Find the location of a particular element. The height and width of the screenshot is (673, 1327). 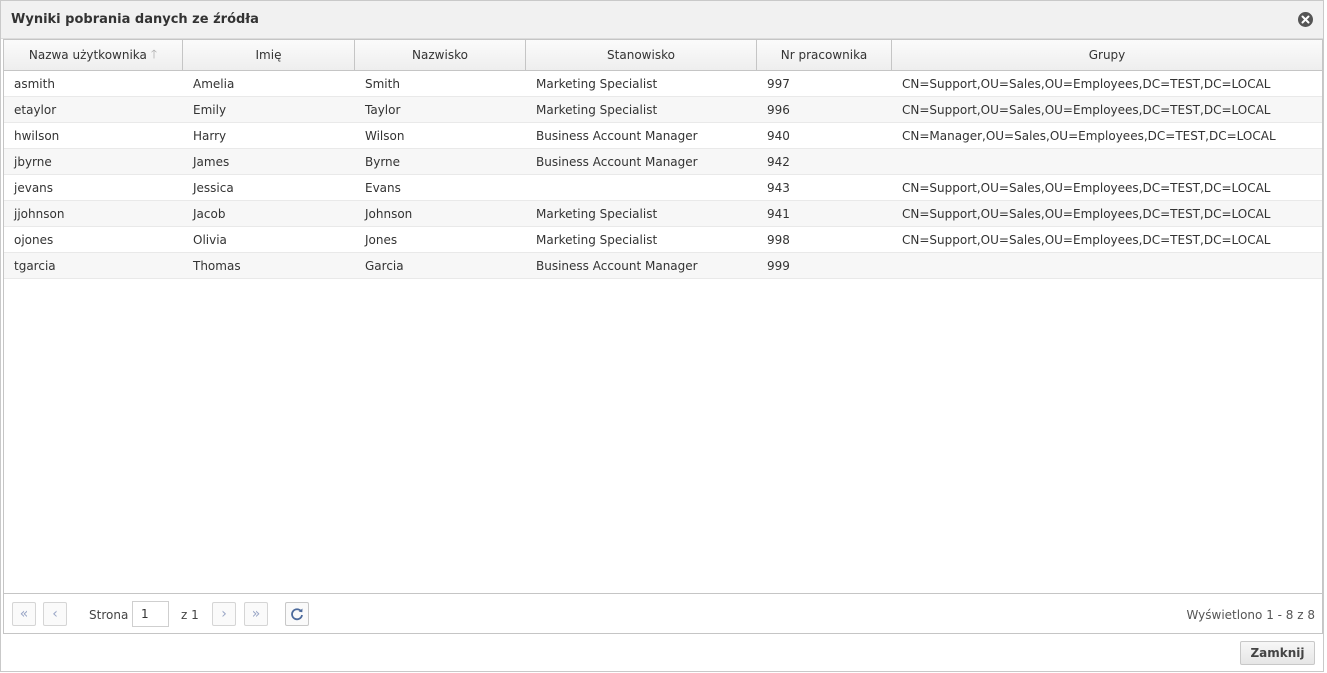

cell-employee-number: 997 is located at coordinates (778, 83).